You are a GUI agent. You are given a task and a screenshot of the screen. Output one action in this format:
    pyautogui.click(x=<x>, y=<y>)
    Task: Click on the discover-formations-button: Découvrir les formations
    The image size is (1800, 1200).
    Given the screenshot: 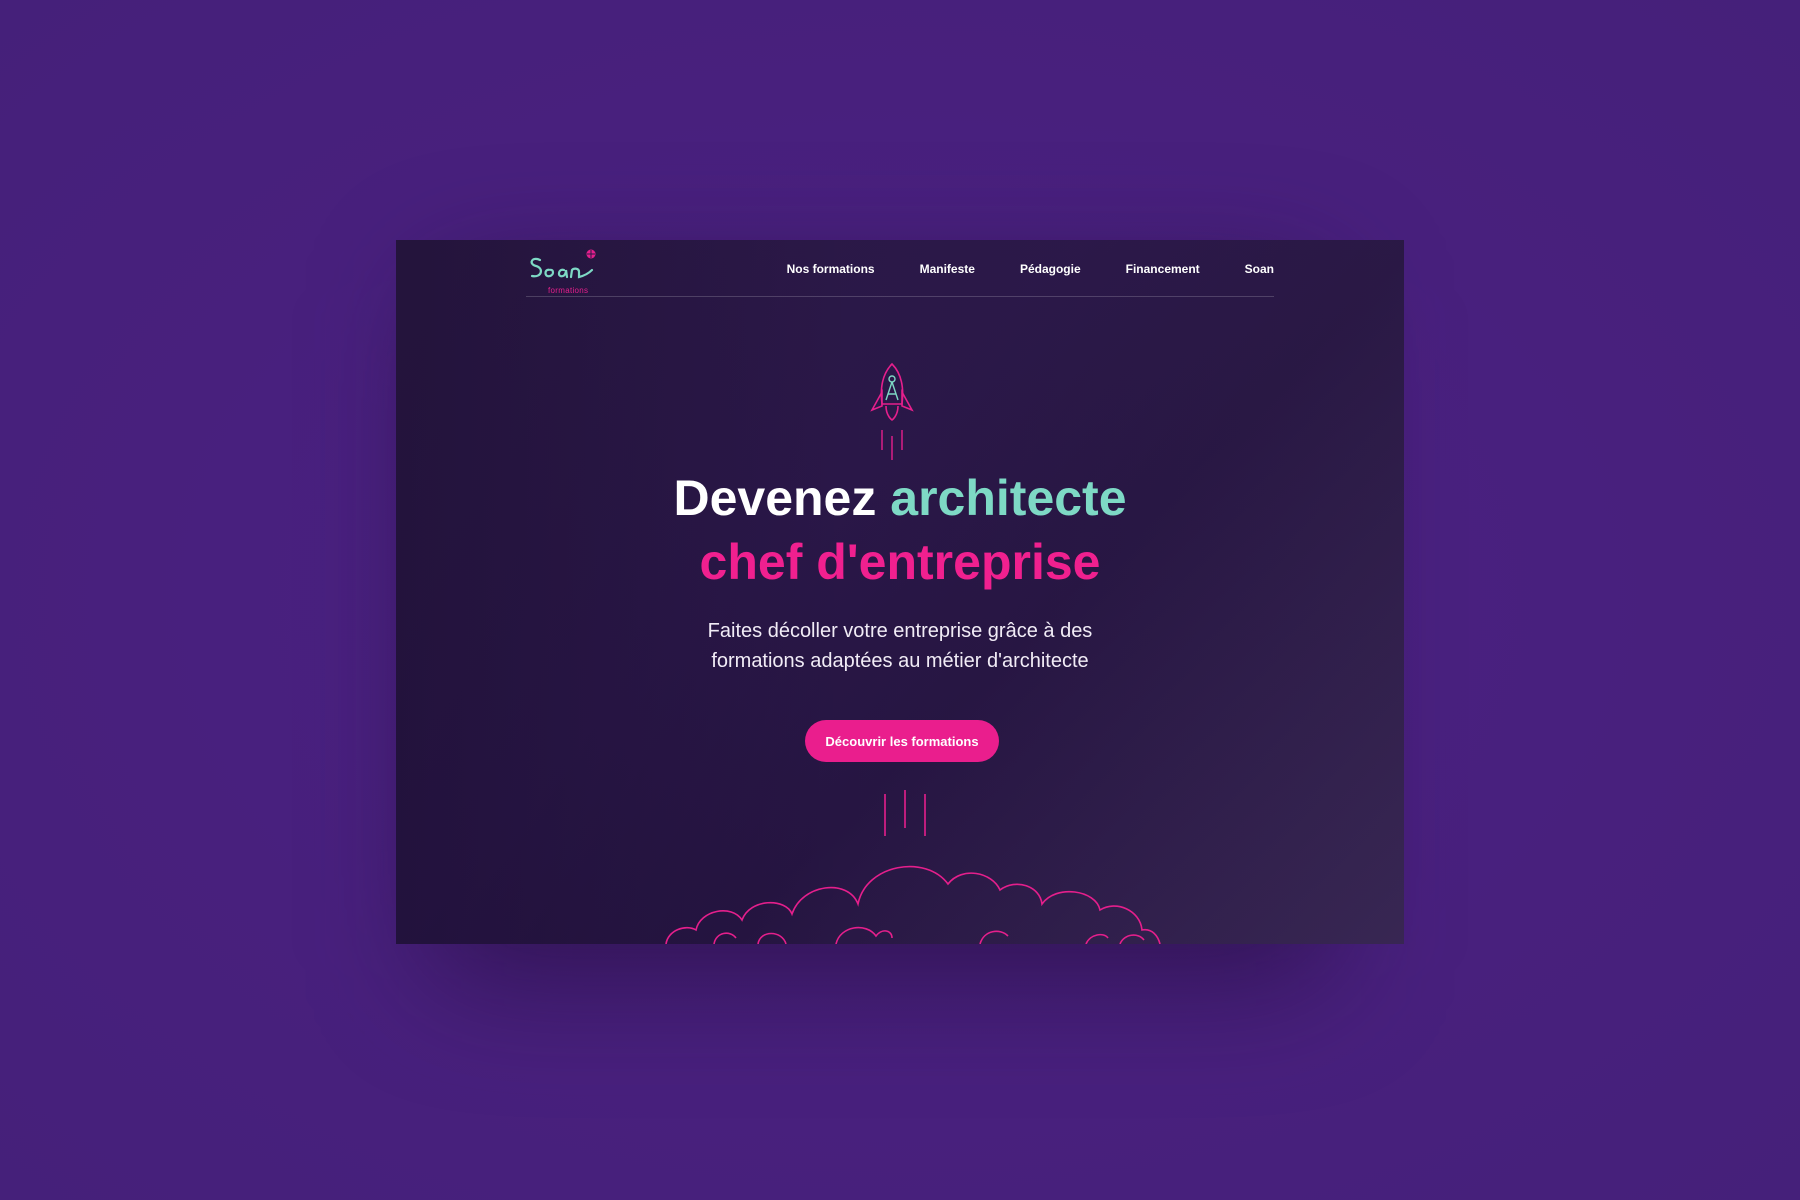 What is the action you would take?
    pyautogui.click(x=902, y=741)
    